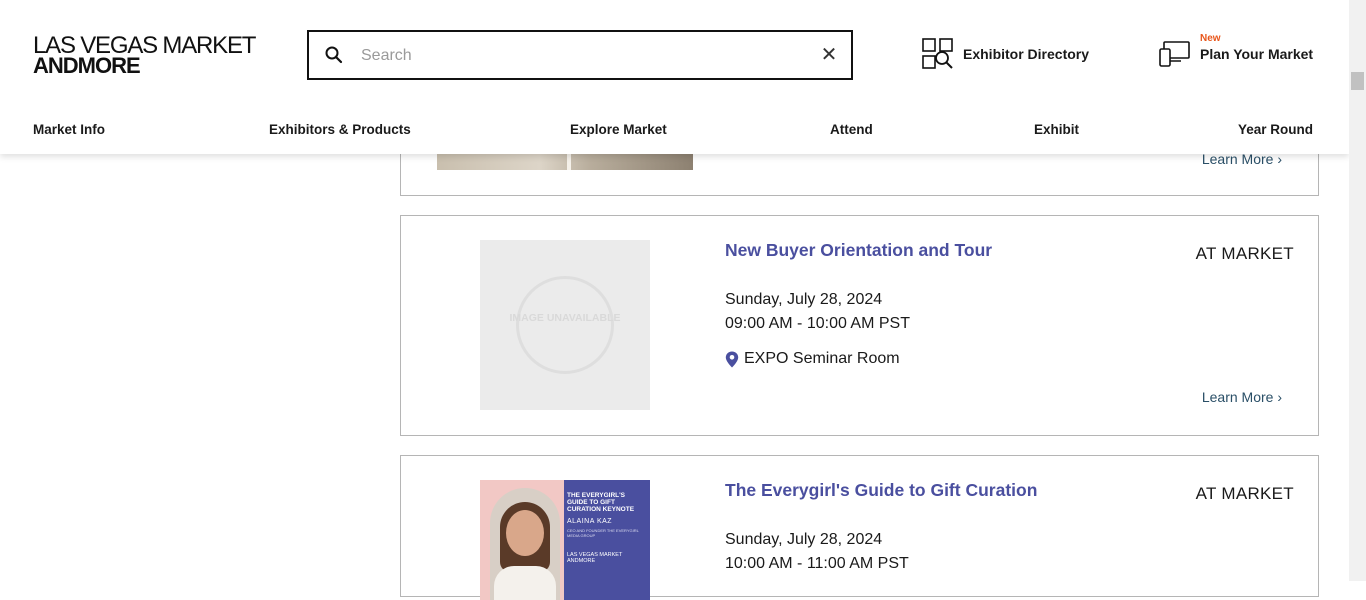 This screenshot has width=1366, height=600. What do you see at coordinates (565, 318) in the screenshot?
I see `image-unavailable-text: IMAGE UNAVAILABLE` at bounding box center [565, 318].